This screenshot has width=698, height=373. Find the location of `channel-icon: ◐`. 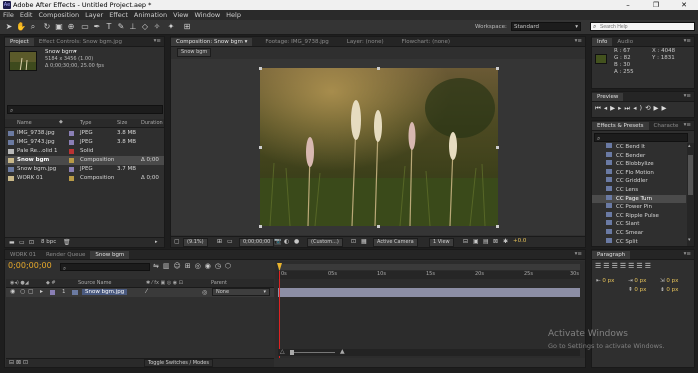

channel-icon: ◐ is located at coordinates (286, 241).